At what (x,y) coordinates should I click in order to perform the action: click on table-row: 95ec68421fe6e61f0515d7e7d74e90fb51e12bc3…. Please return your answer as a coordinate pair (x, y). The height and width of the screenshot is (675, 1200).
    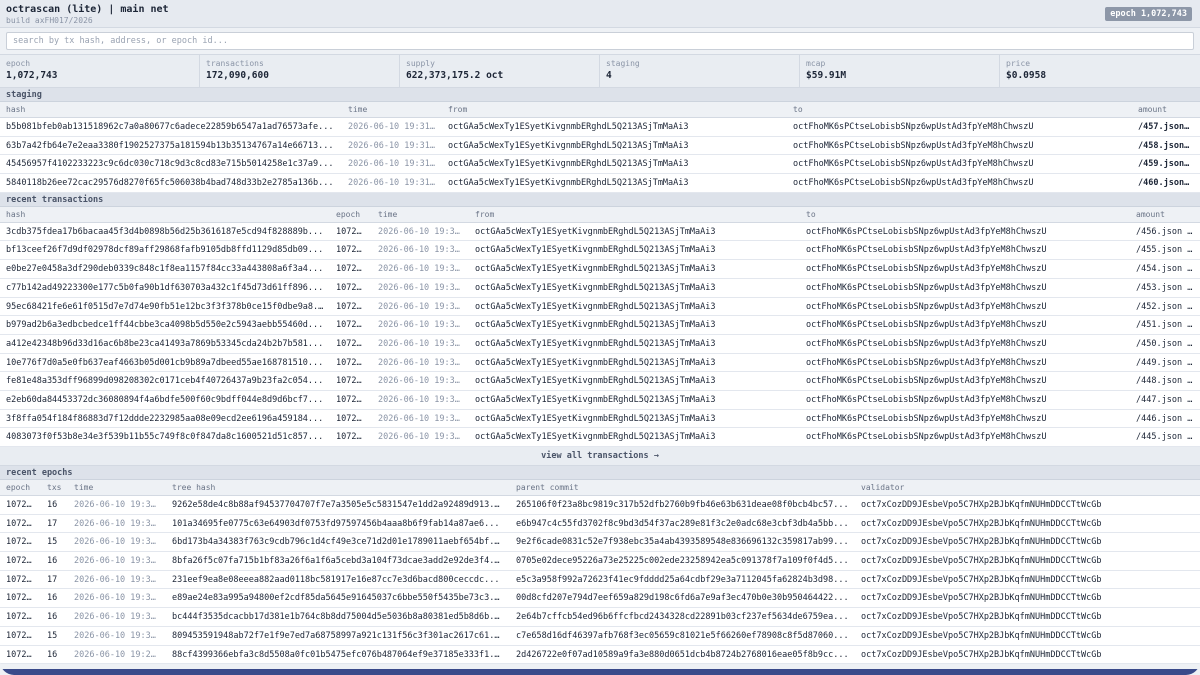
    Looking at the image, I should click on (600, 307).